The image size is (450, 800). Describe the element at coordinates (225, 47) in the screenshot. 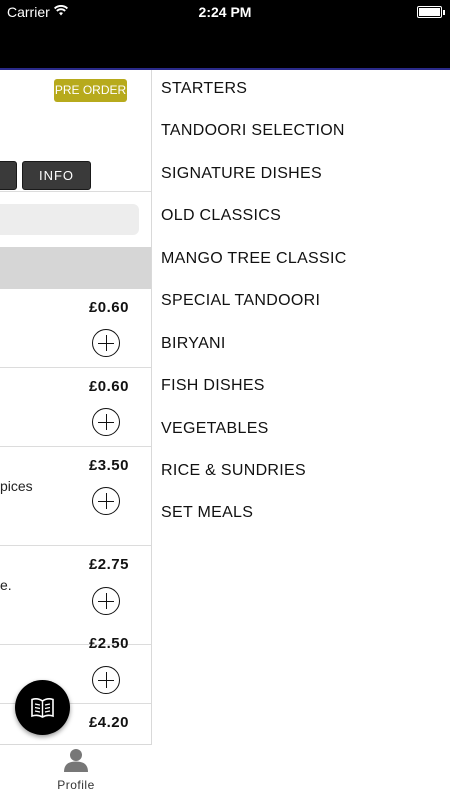

I see `nav-bar` at that location.